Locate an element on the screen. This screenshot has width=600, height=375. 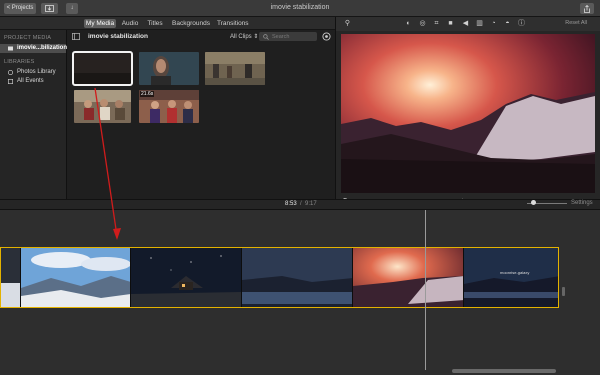
speed-icon: ◔ is located at coordinates (493, 23).